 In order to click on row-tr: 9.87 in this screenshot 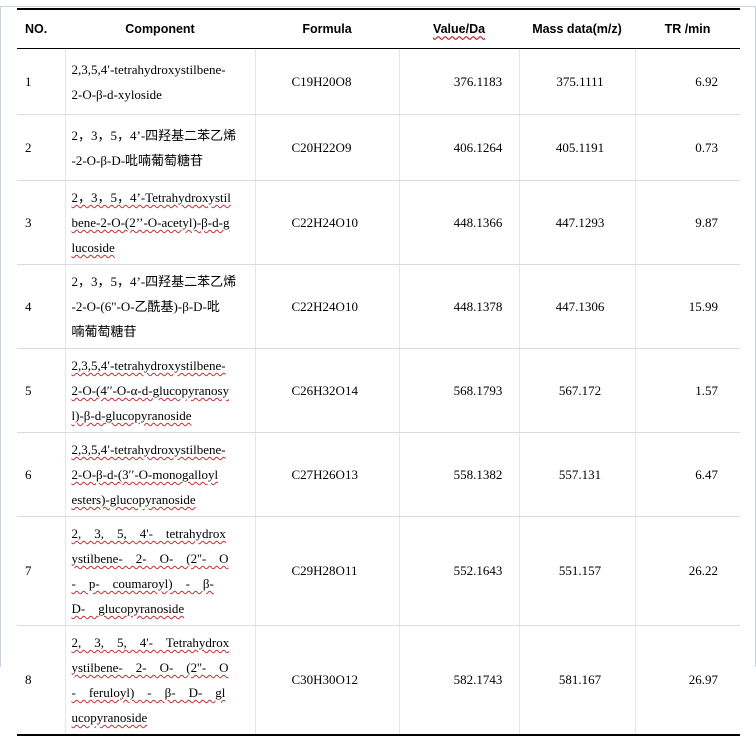, I will do `click(687, 222)`.